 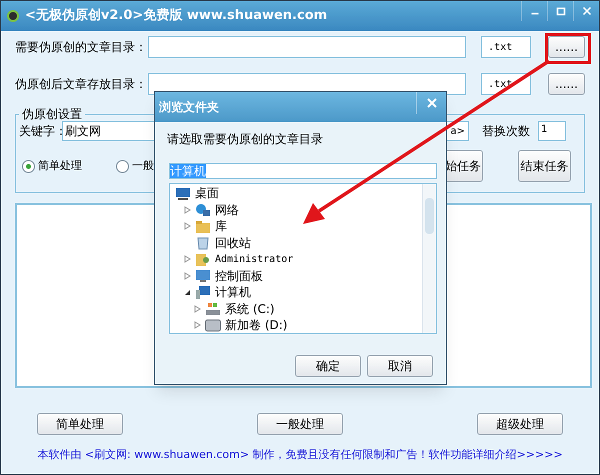 I want to click on path-label: 需要伪原创的文章目录：, so click(x=81, y=47).